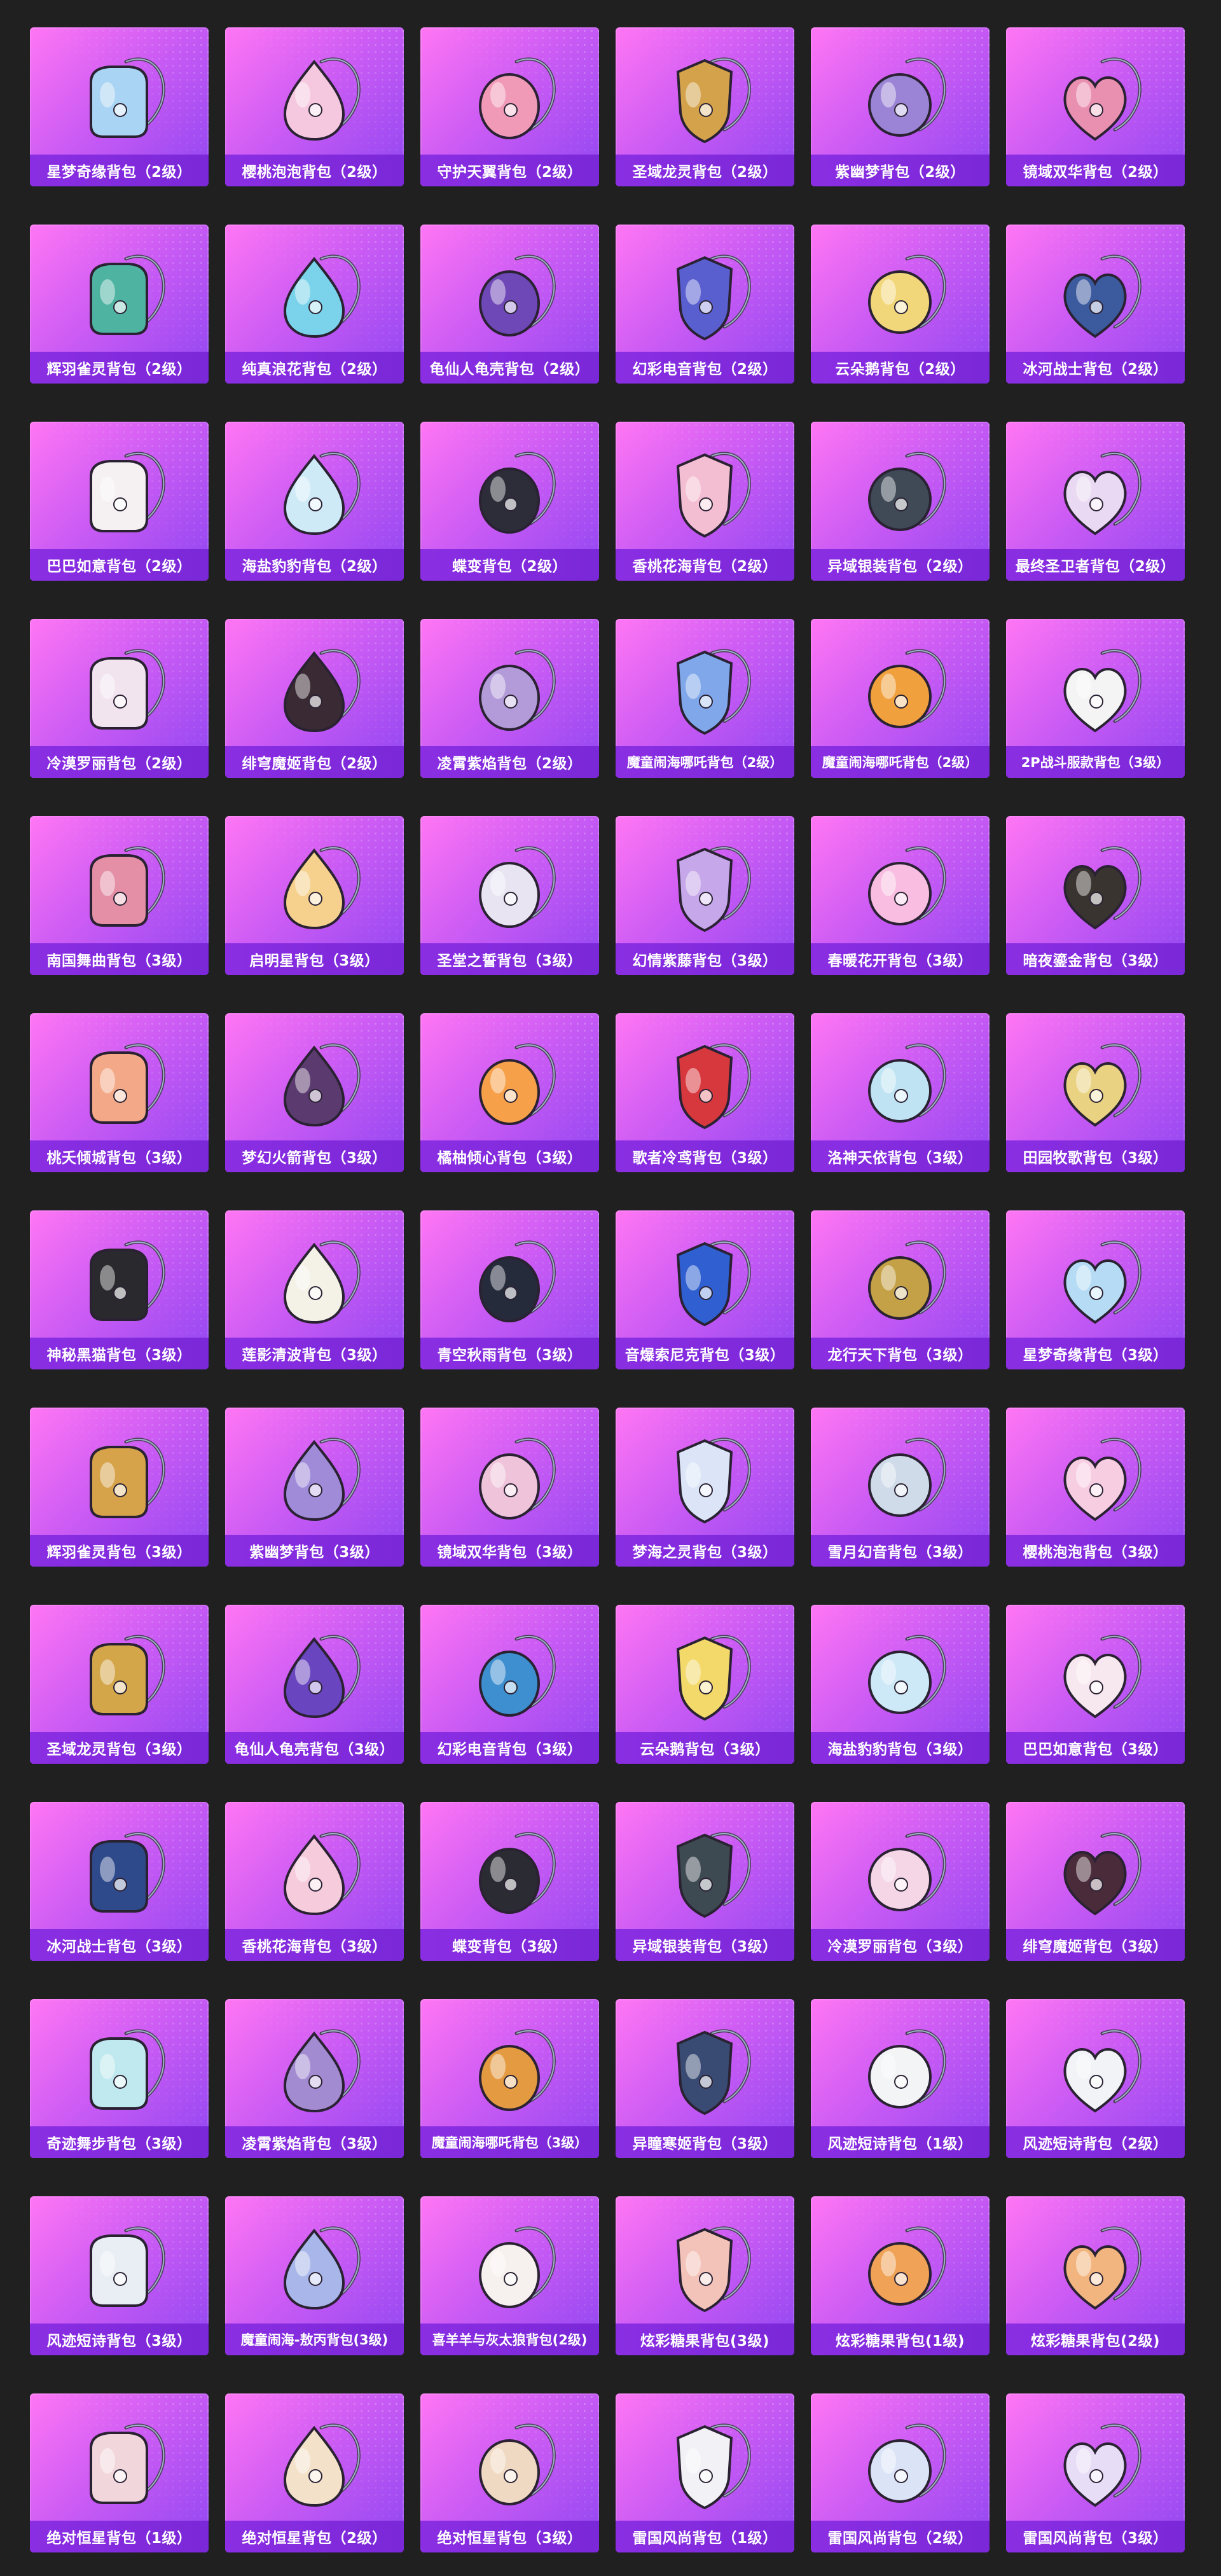 This screenshot has width=1221, height=2576. What do you see at coordinates (314, 304) in the screenshot?
I see `backpack-card: 纯真浪花背包（2级）` at bounding box center [314, 304].